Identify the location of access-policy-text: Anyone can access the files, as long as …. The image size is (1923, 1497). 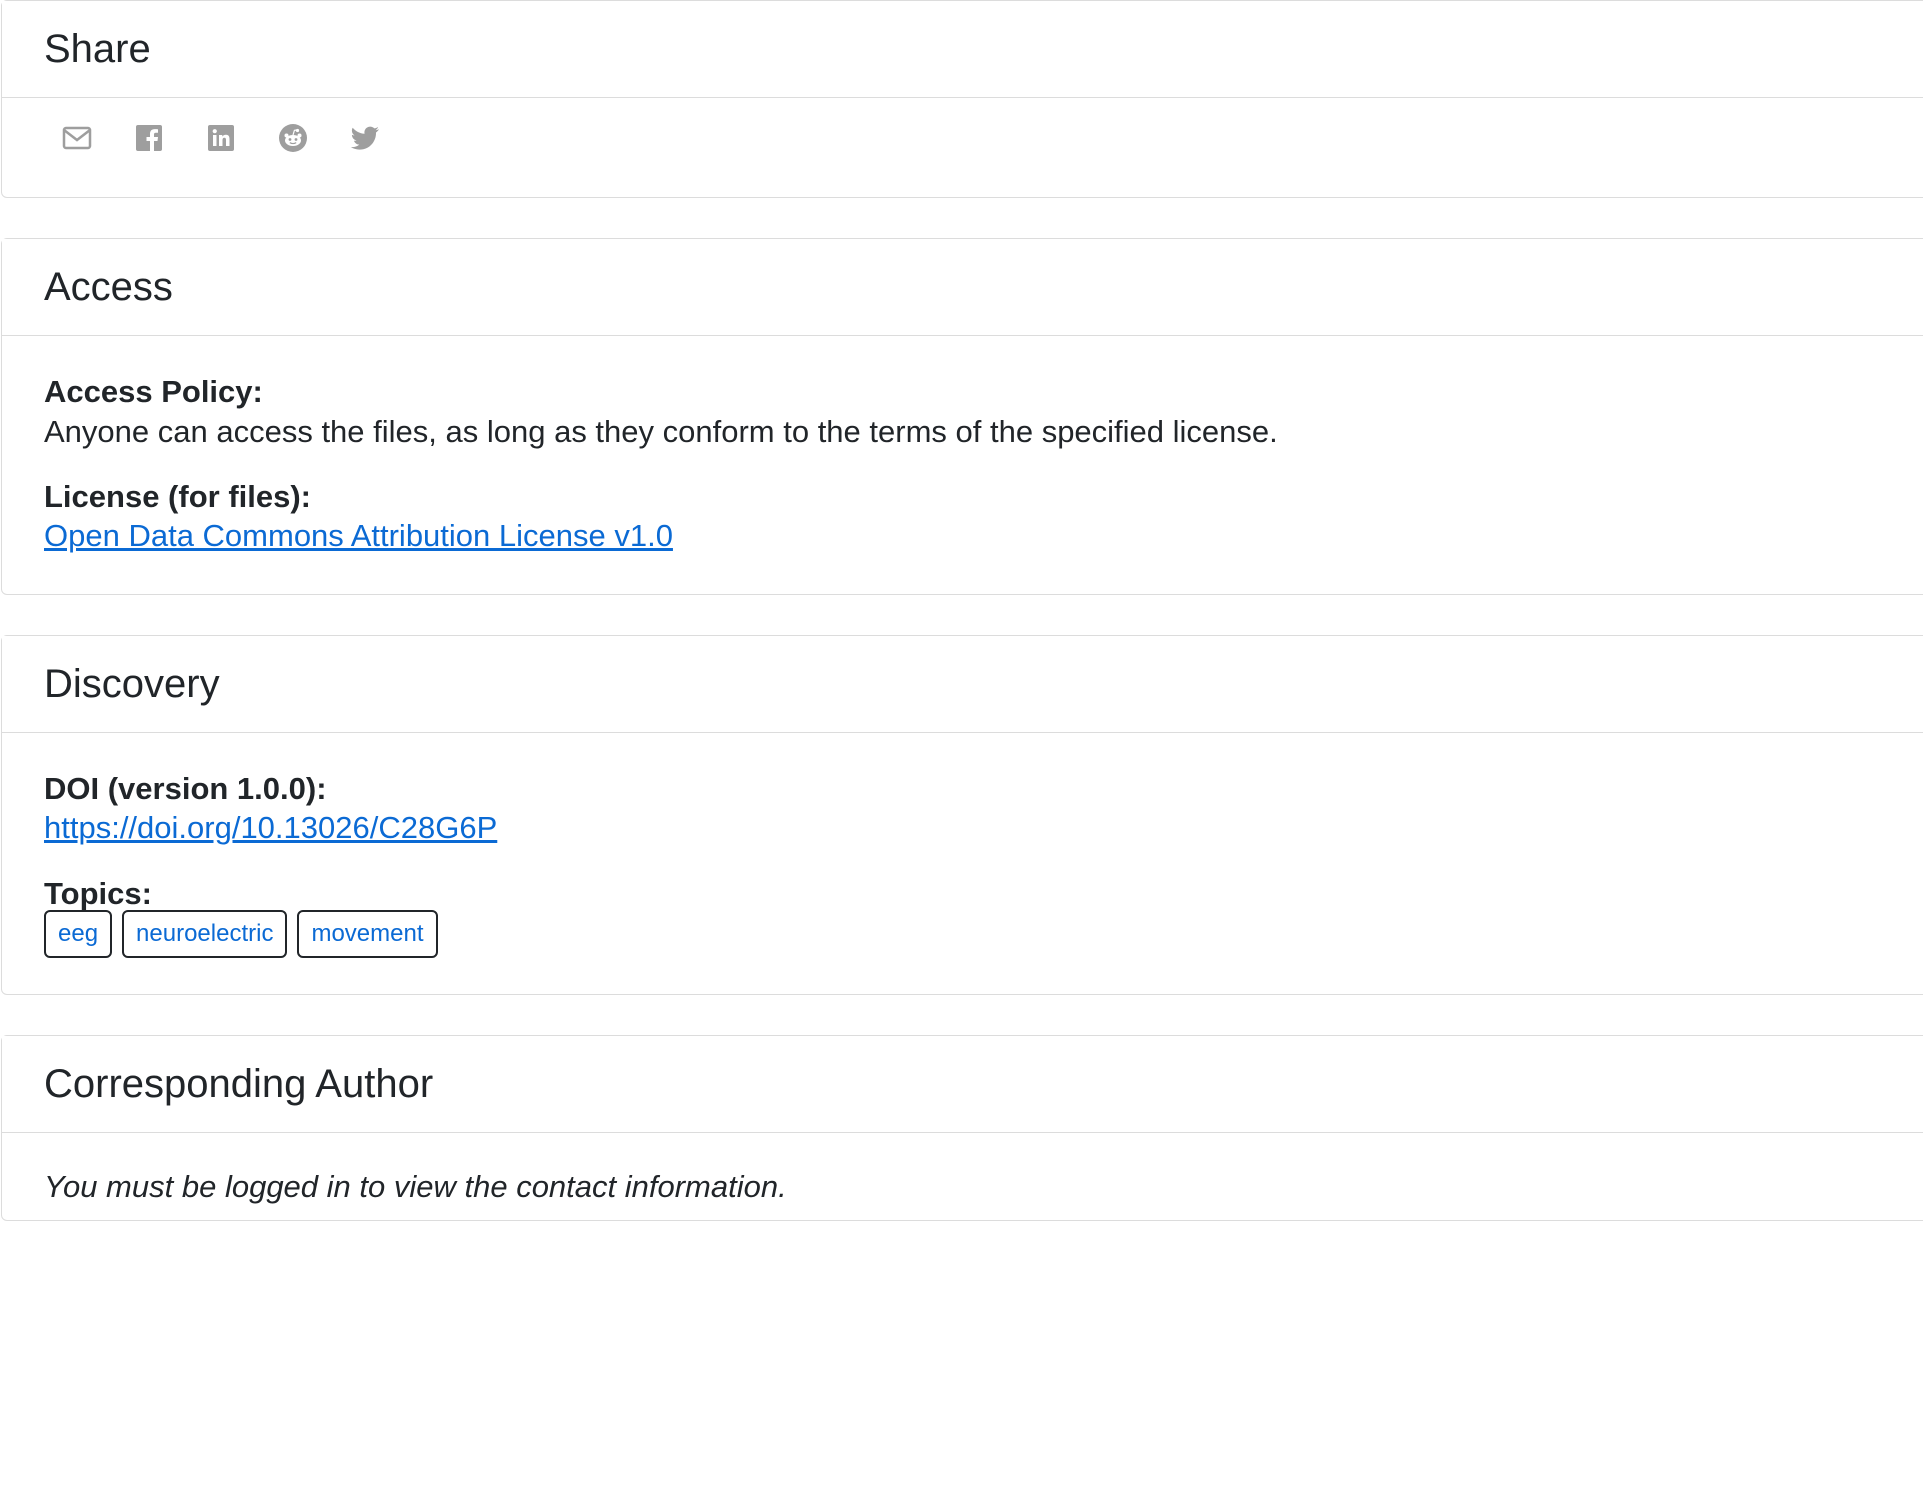
(661, 431).